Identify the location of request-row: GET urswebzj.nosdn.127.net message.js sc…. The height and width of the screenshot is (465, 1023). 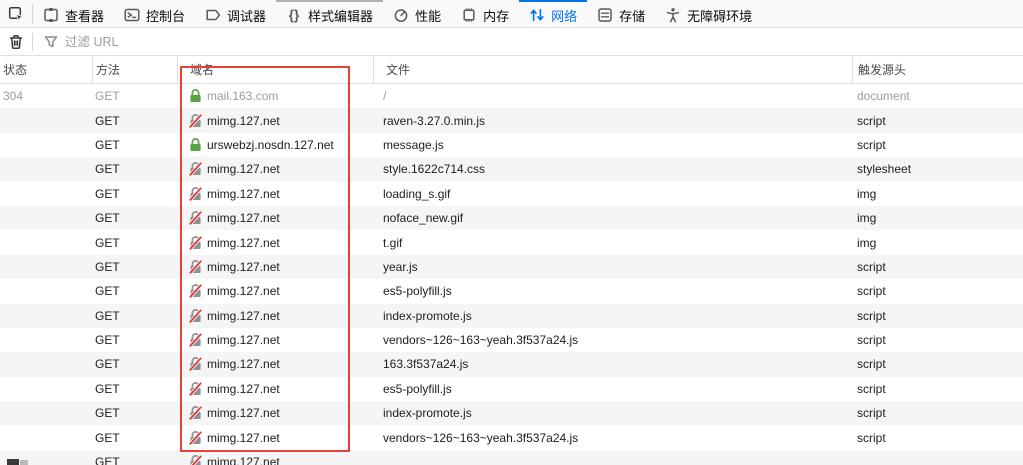
(511, 145).